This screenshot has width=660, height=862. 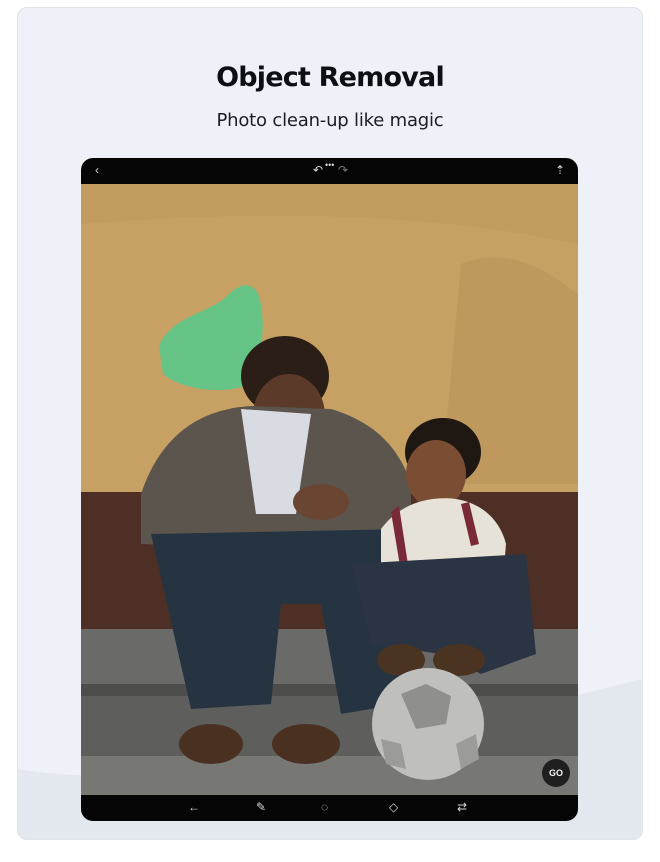 What do you see at coordinates (318, 170) in the screenshot?
I see `undo-icon: ↶` at bounding box center [318, 170].